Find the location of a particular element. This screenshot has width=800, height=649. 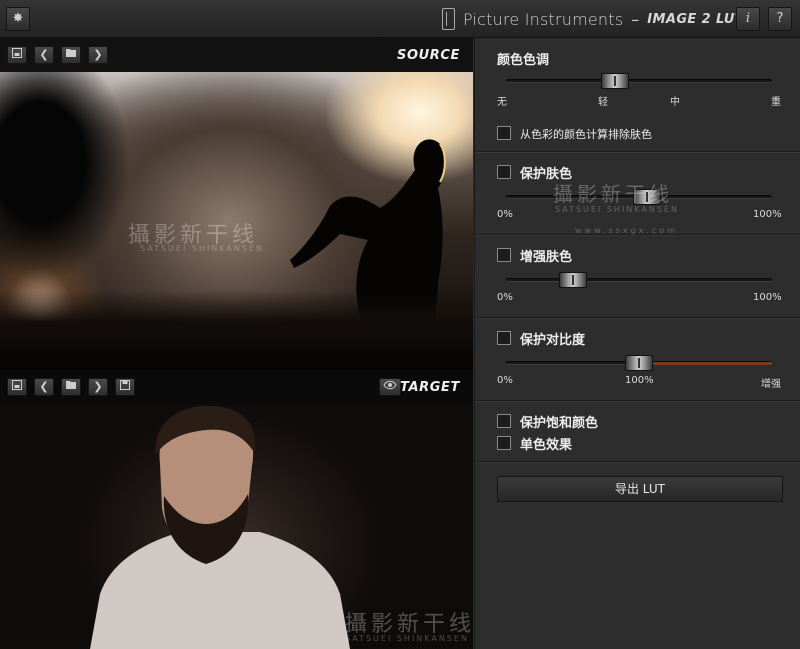

source-water is located at coordinates (236, 330).